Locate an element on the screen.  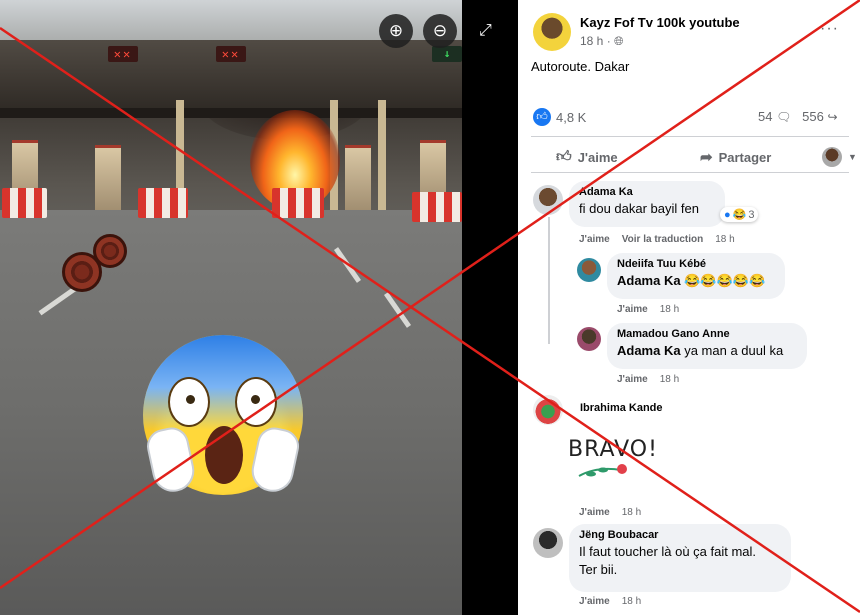
expand-icon: ⤢ is located at coordinates (485, 31).